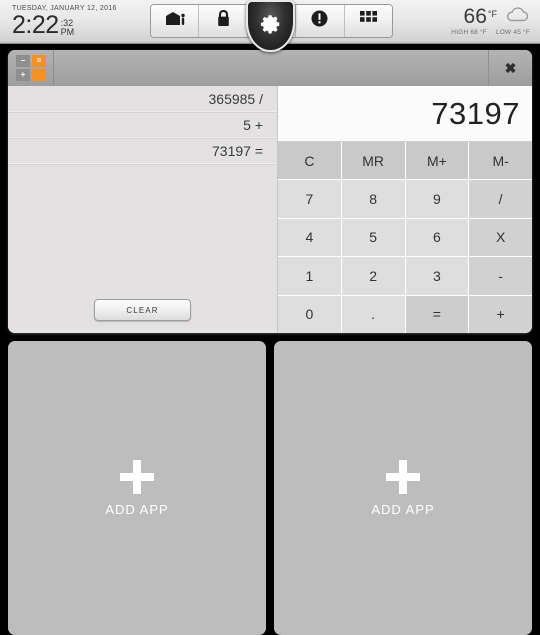 The width and height of the screenshot is (540, 635). I want to click on calculator-keypad: C MR M+ M- 7 8 9/ 4 5 6 X 1 2 3- 0. = +, so click(405, 237).